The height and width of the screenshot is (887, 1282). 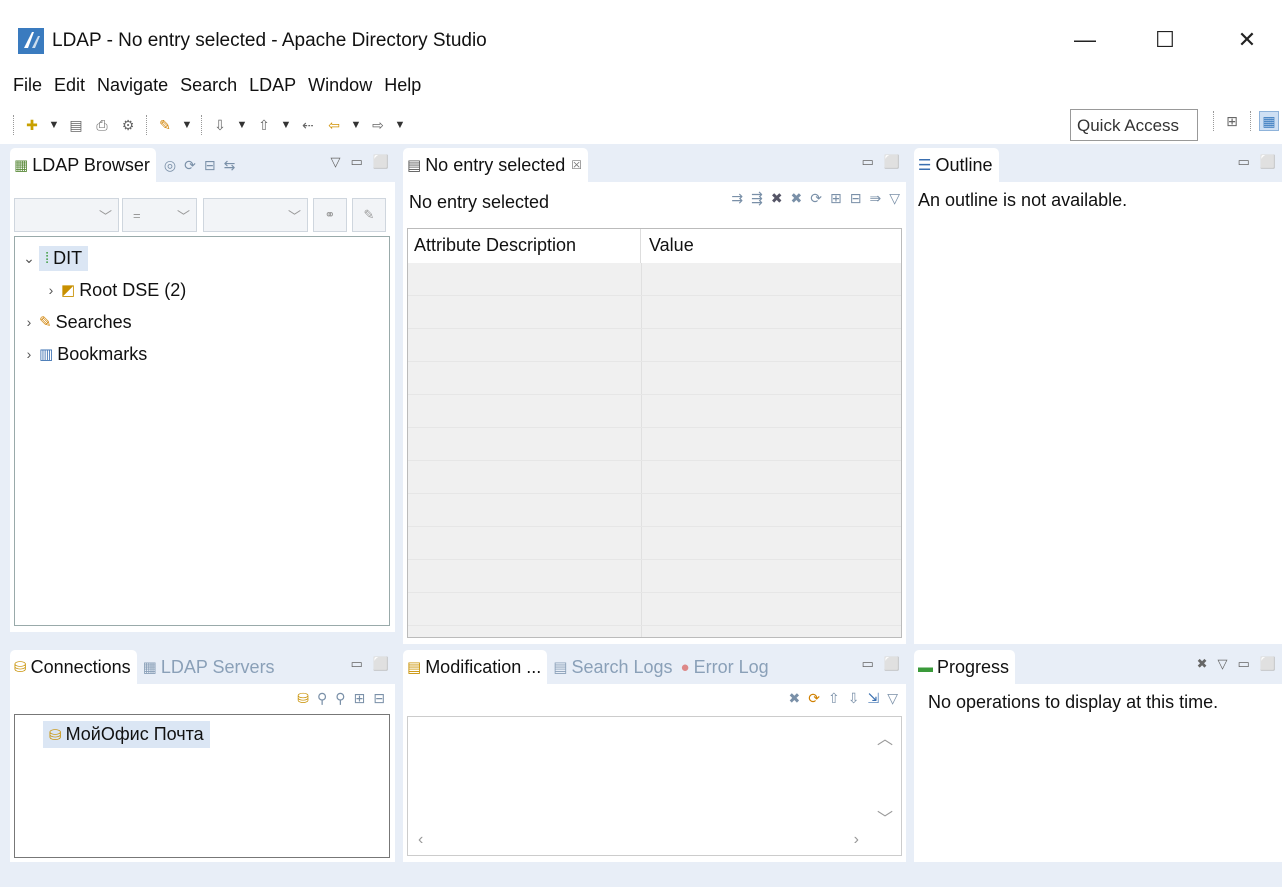 What do you see at coordinates (126, 734) in the screenshot?
I see `list-item: ⛁ МойОфис Почта` at bounding box center [126, 734].